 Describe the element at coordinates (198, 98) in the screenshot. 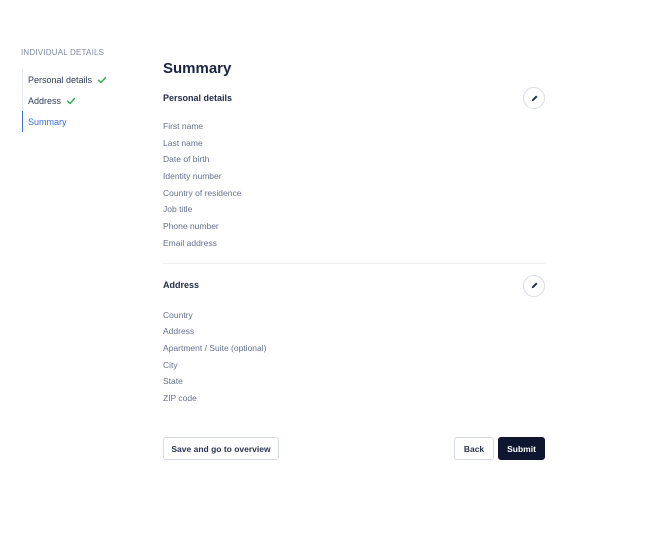

I see `section-title: Personal details` at that location.